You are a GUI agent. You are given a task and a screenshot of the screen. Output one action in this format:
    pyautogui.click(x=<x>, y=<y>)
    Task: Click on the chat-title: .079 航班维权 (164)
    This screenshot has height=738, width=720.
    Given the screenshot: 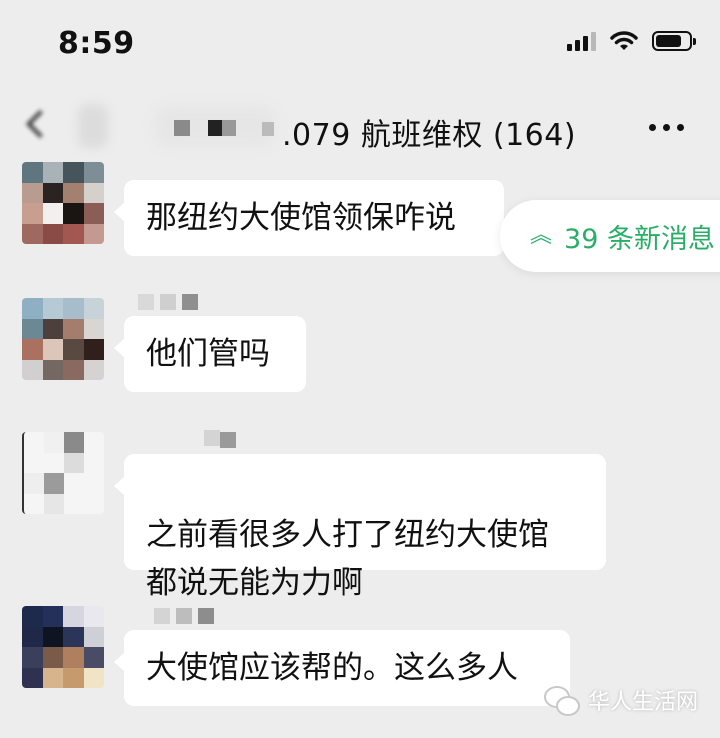 What is the action you would take?
    pyautogui.click(x=429, y=135)
    